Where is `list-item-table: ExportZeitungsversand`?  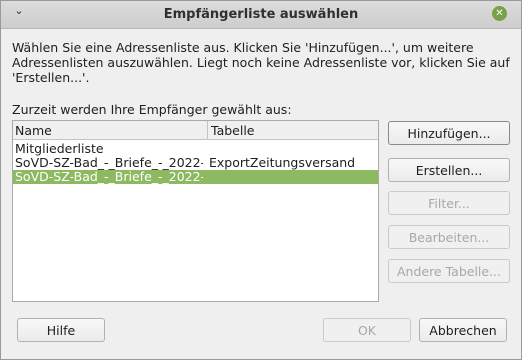
list-item-table: ExportZeitungsversand is located at coordinates (282, 162).